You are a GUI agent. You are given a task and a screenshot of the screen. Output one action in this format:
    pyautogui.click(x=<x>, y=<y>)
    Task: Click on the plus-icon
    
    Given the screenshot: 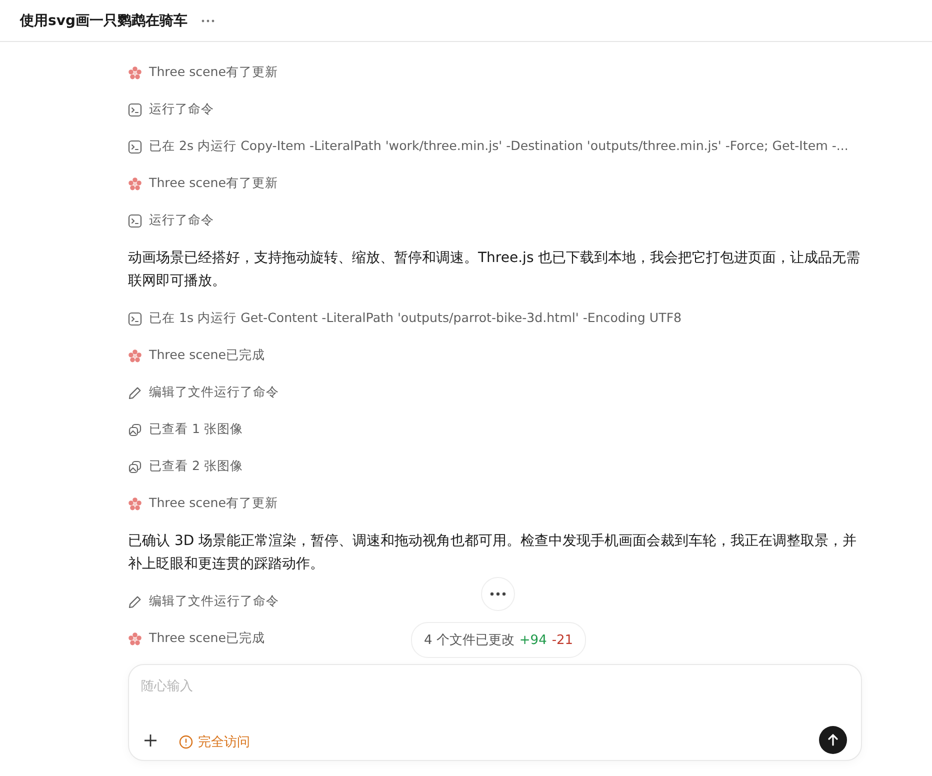 What is the action you would take?
    pyautogui.click(x=150, y=740)
    